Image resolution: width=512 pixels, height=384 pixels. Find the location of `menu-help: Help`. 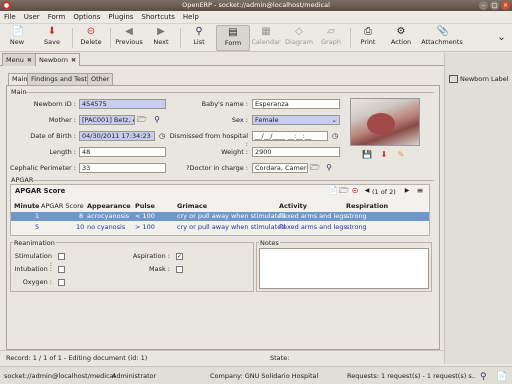

menu-help: Help is located at coordinates (191, 17).